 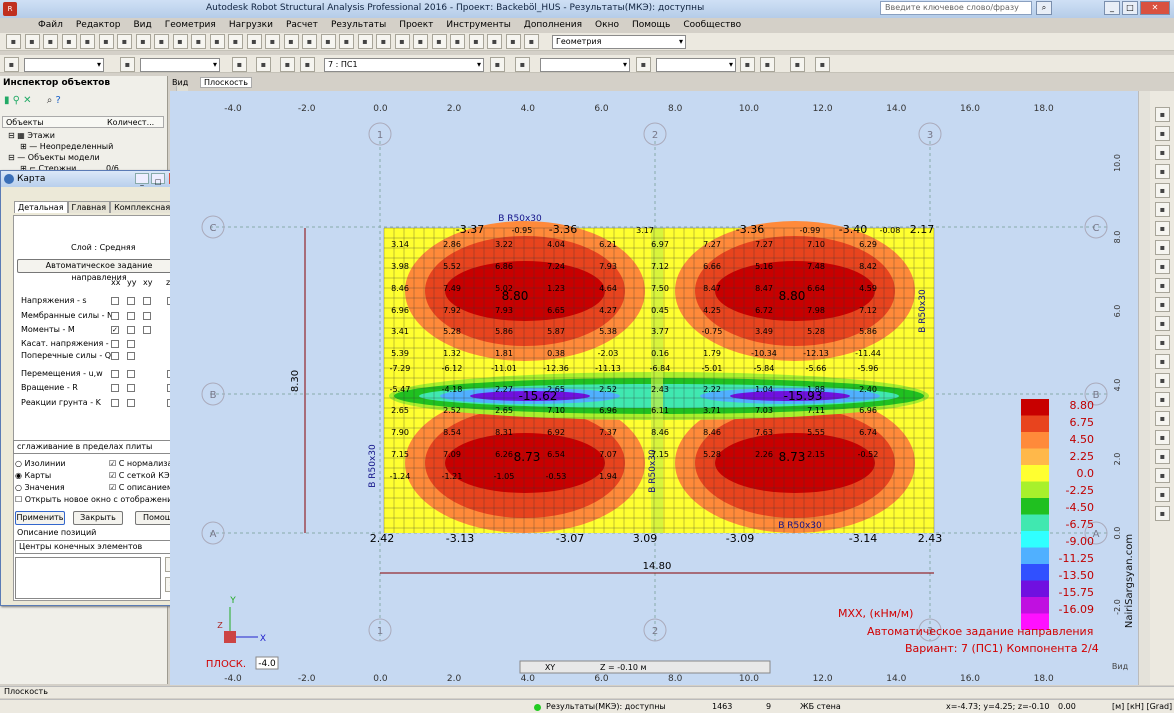 What do you see at coordinates (141, 487) in the screenshot?
I see `check-description: ☑ С описанием` at bounding box center [141, 487].